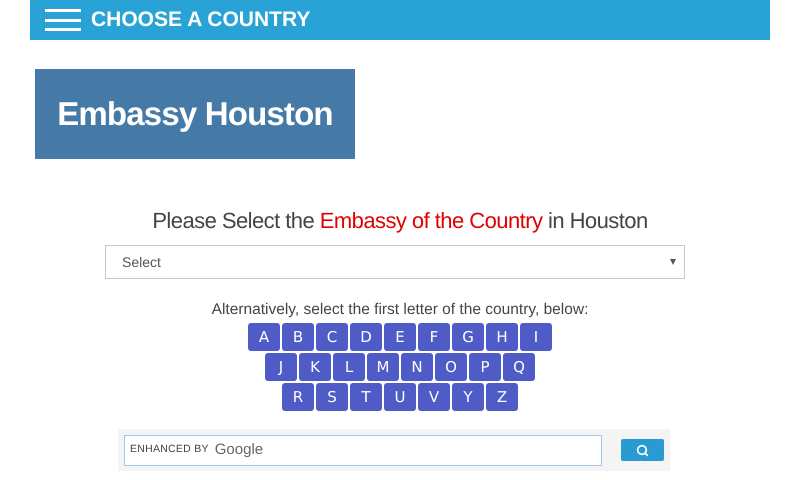  I want to click on letter-button: L, so click(349, 367).